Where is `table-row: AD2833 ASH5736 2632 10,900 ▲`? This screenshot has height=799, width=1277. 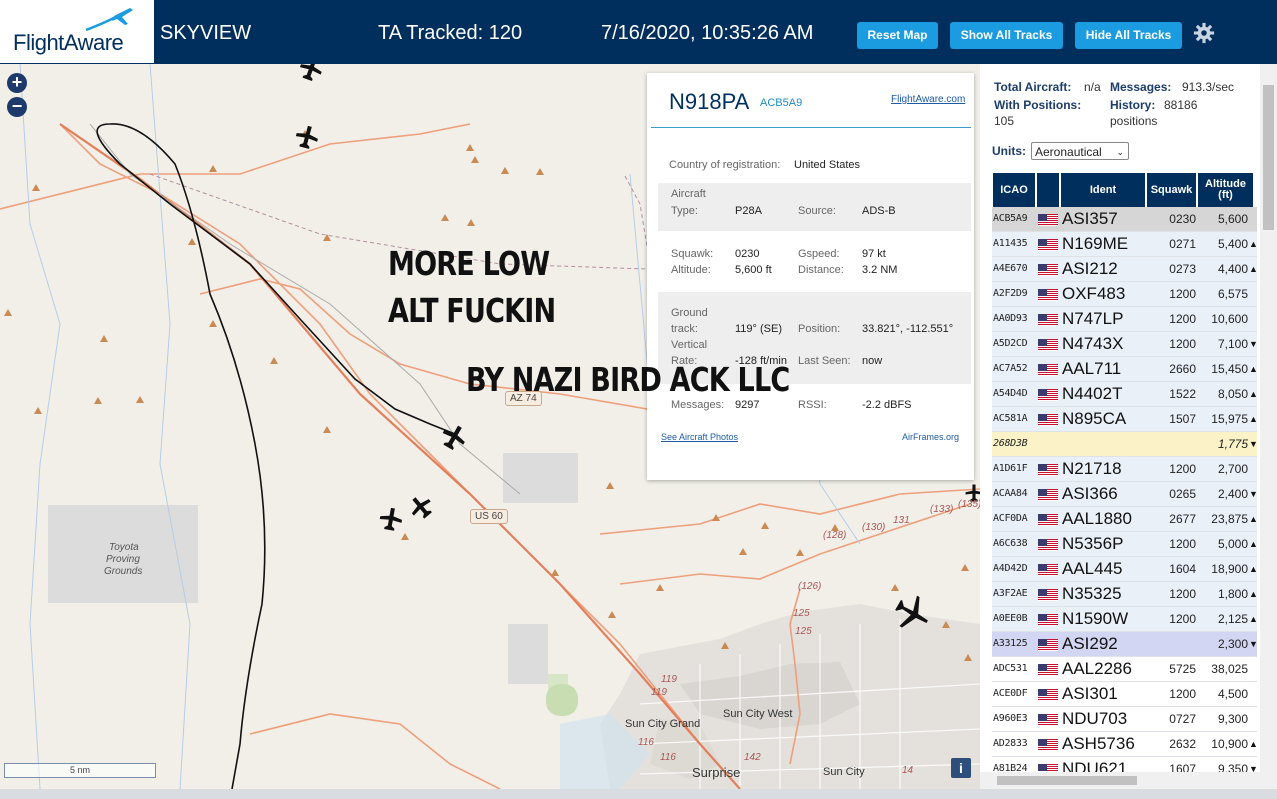
table-row: AD2833 ASH5736 2632 10,900 ▲ is located at coordinates (1125, 744).